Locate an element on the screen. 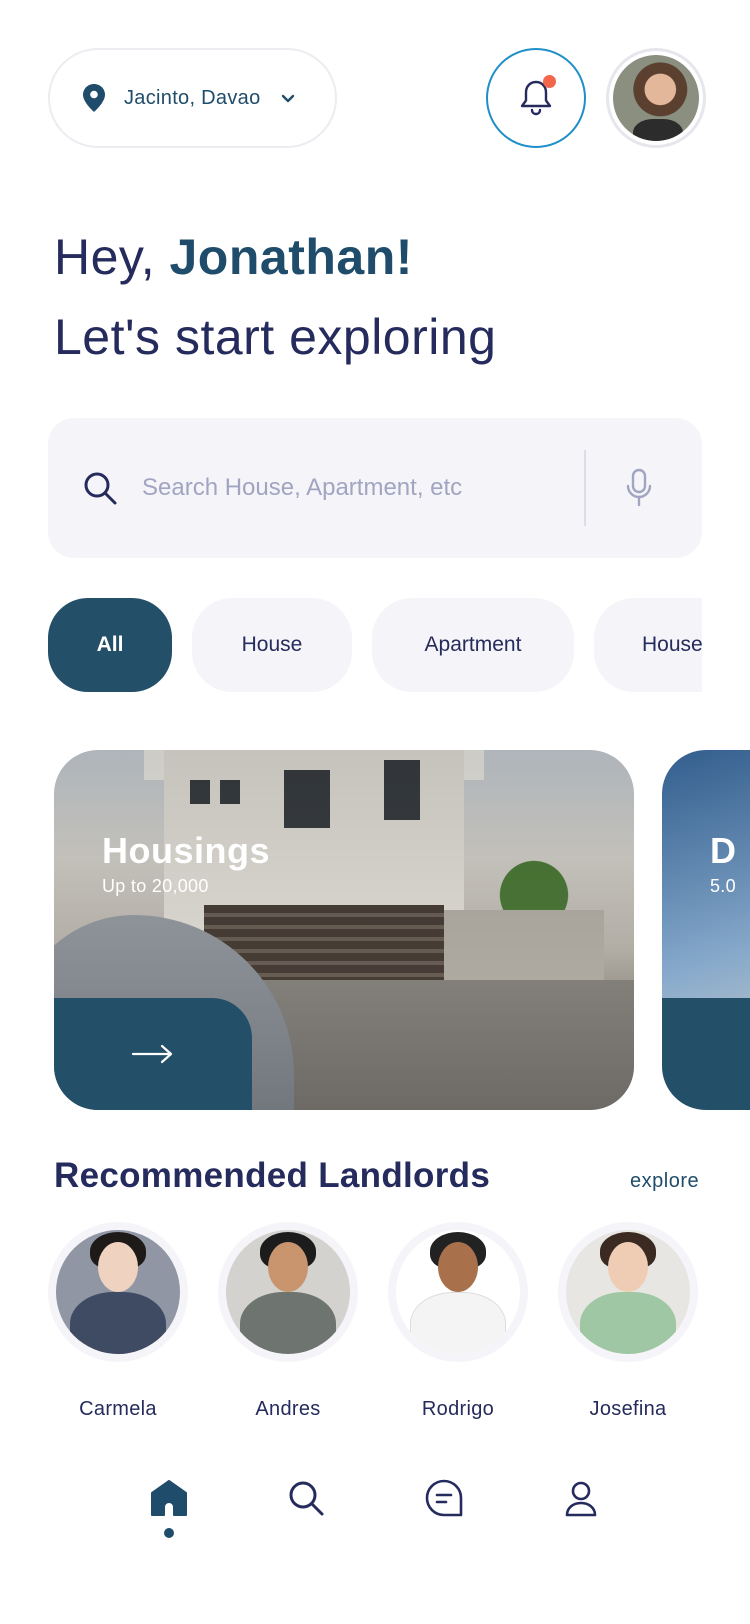 Image resolution: width=750 pixels, height=1624 pixels. landlord-item: Rodrigo is located at coordinates (458, 1321).